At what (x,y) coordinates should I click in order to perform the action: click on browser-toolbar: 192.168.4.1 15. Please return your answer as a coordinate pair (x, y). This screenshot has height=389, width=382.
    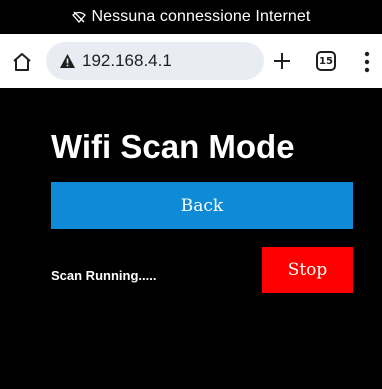
    Looking at the image, I should click on (191, 61).